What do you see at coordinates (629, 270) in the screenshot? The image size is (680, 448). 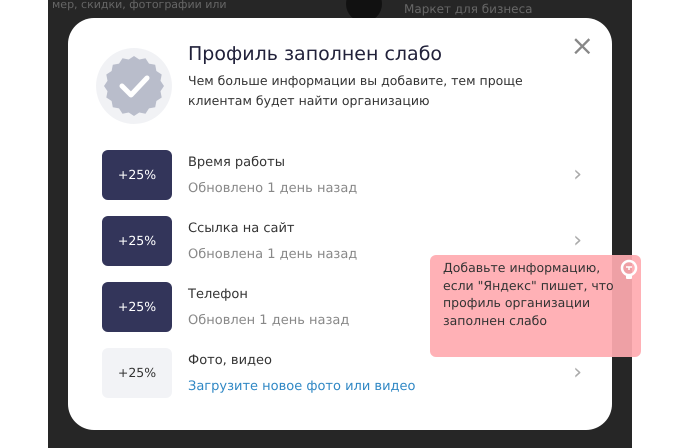 I see `lightbulb-icon` at bounding box center [629, 270].